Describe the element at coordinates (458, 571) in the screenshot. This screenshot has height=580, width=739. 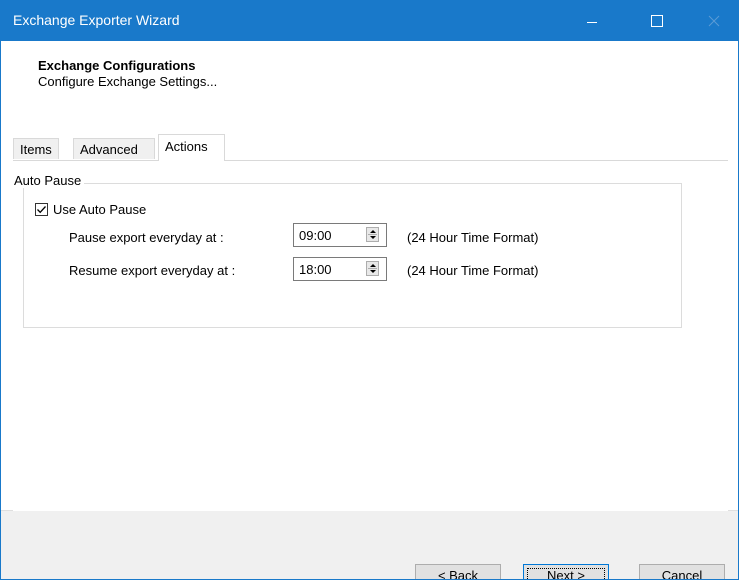
I see `back-button: < Back` at that location.